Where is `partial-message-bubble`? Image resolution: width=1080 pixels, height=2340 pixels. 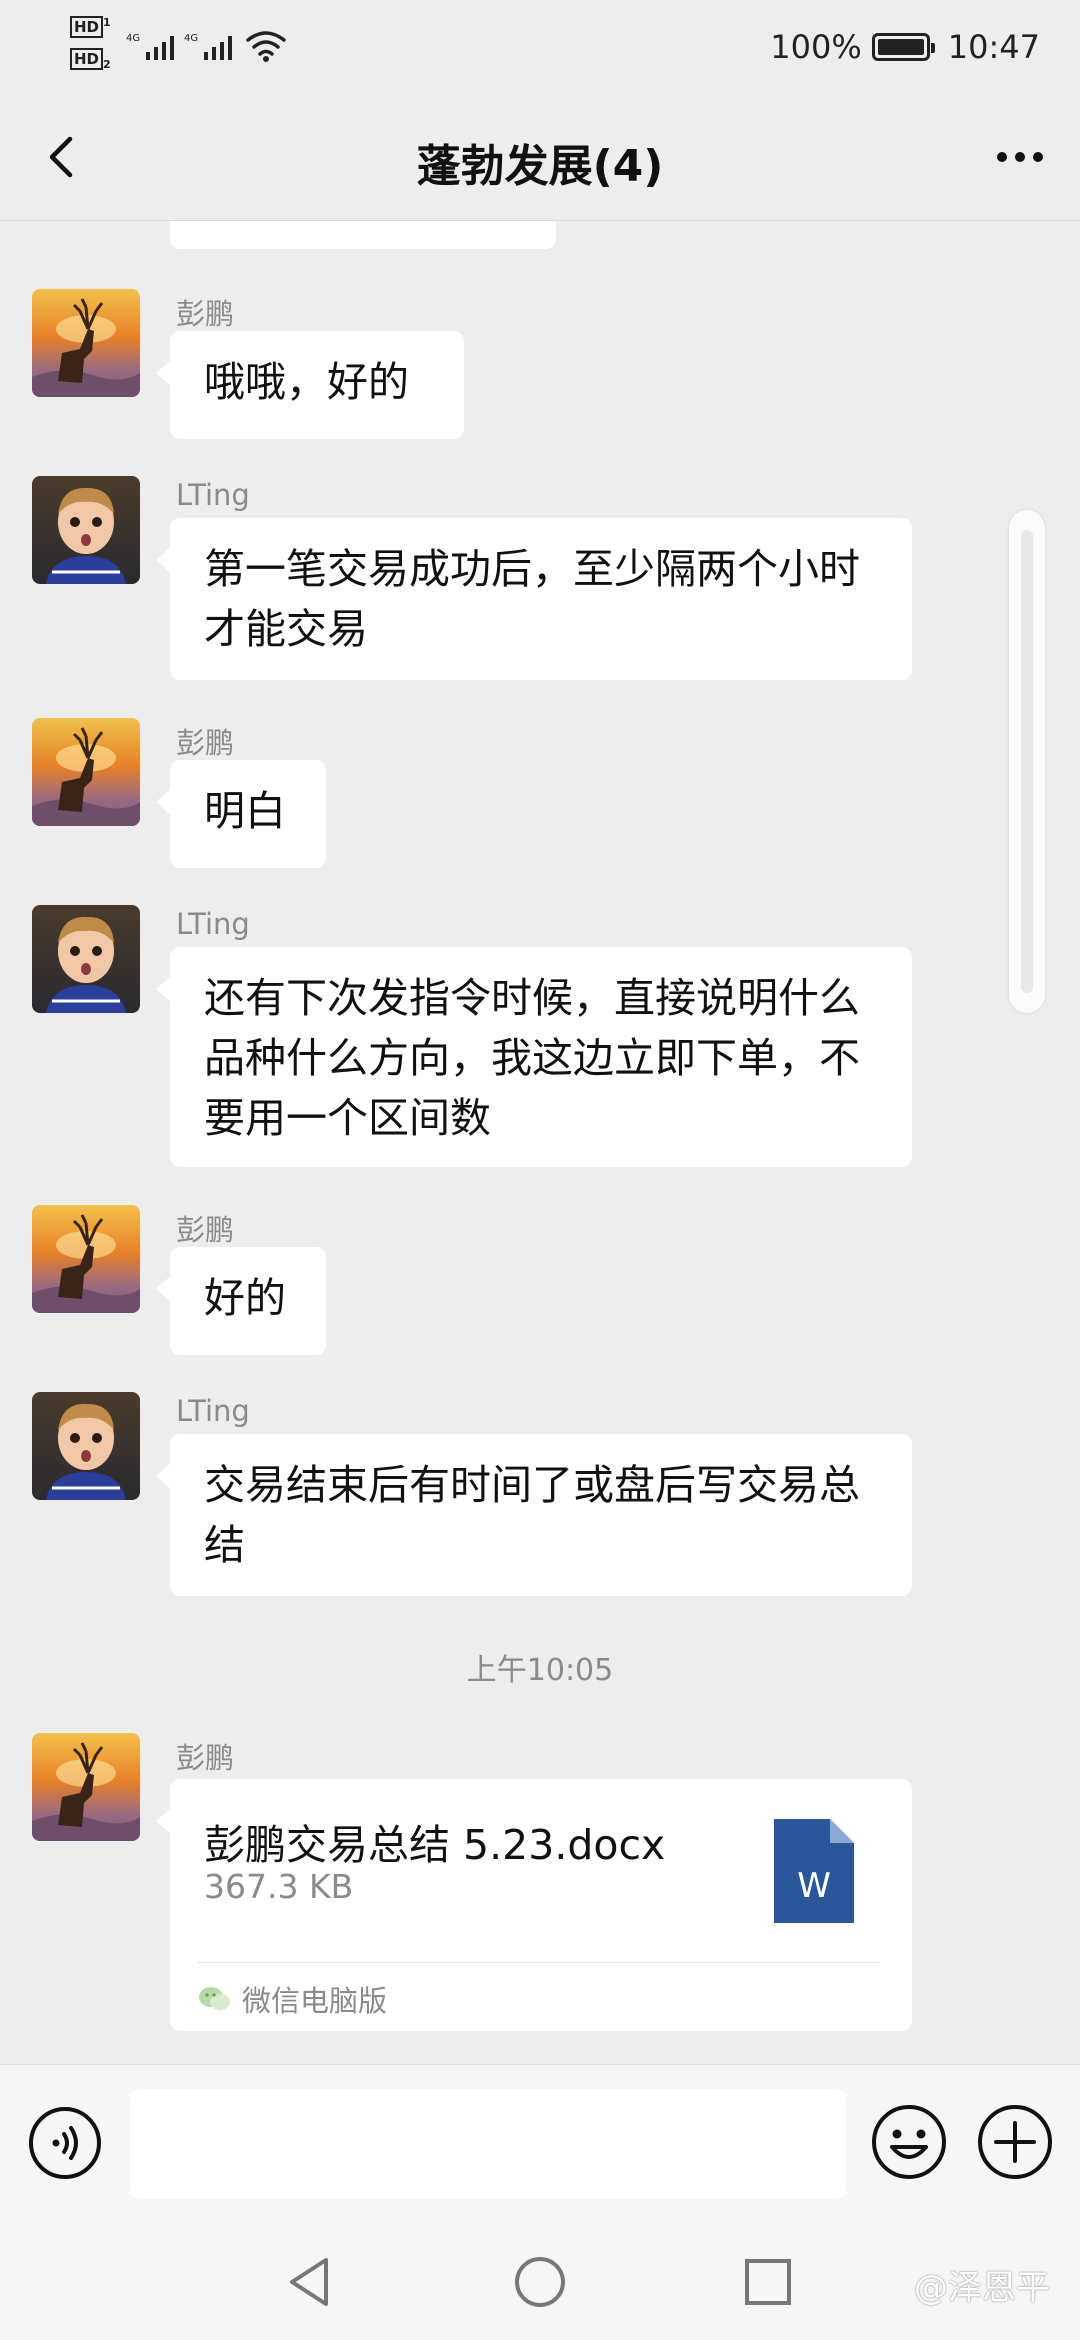 partial-message-bubble is located at coordinates (363, 235).